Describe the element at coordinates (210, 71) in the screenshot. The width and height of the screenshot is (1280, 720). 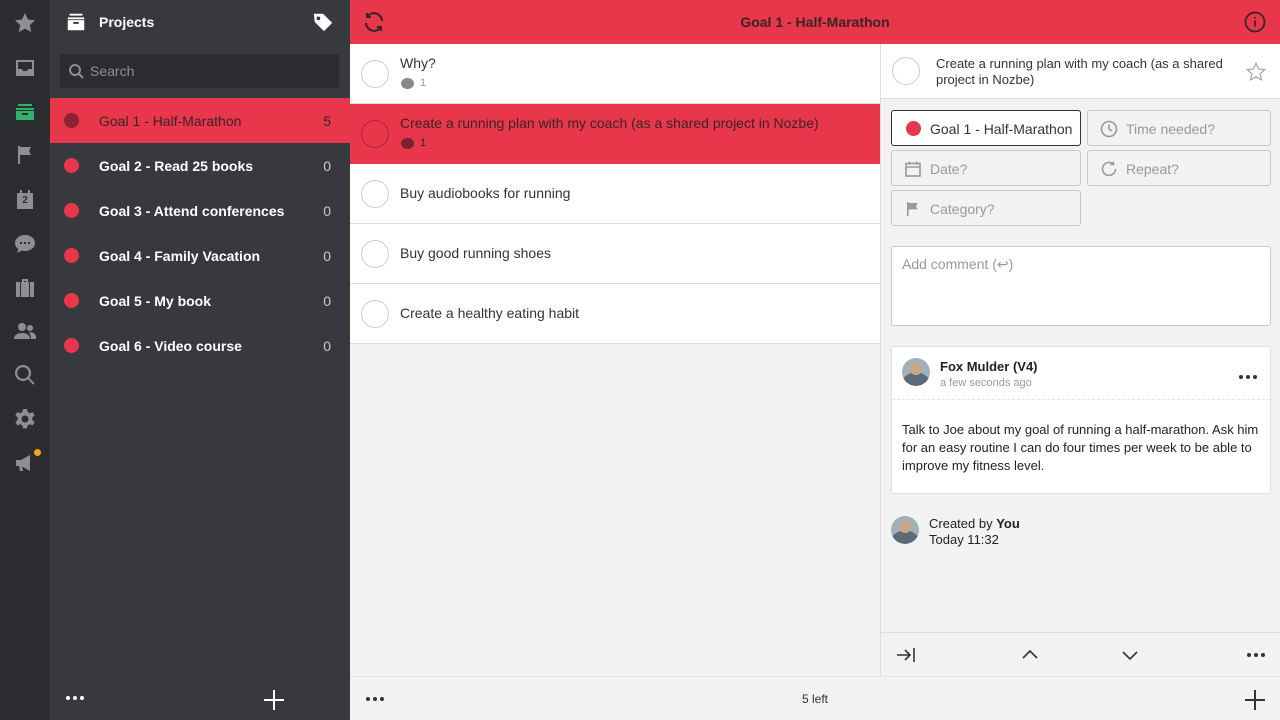
I see `search-input` at that location.